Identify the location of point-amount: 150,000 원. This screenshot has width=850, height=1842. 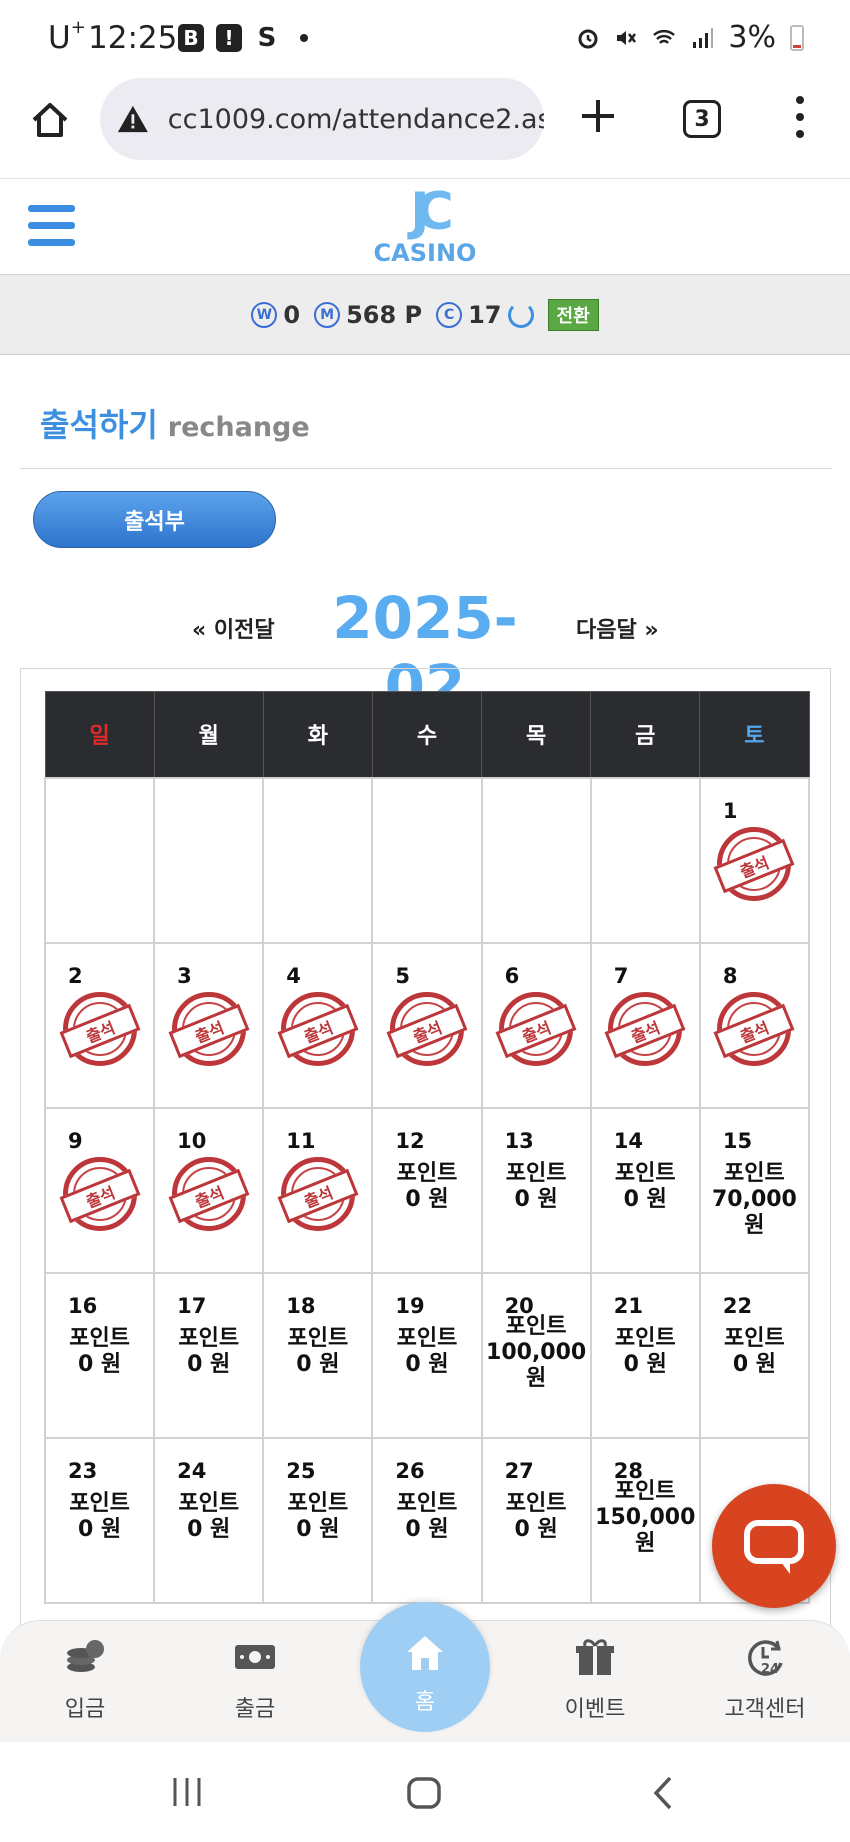
(645, 1530).